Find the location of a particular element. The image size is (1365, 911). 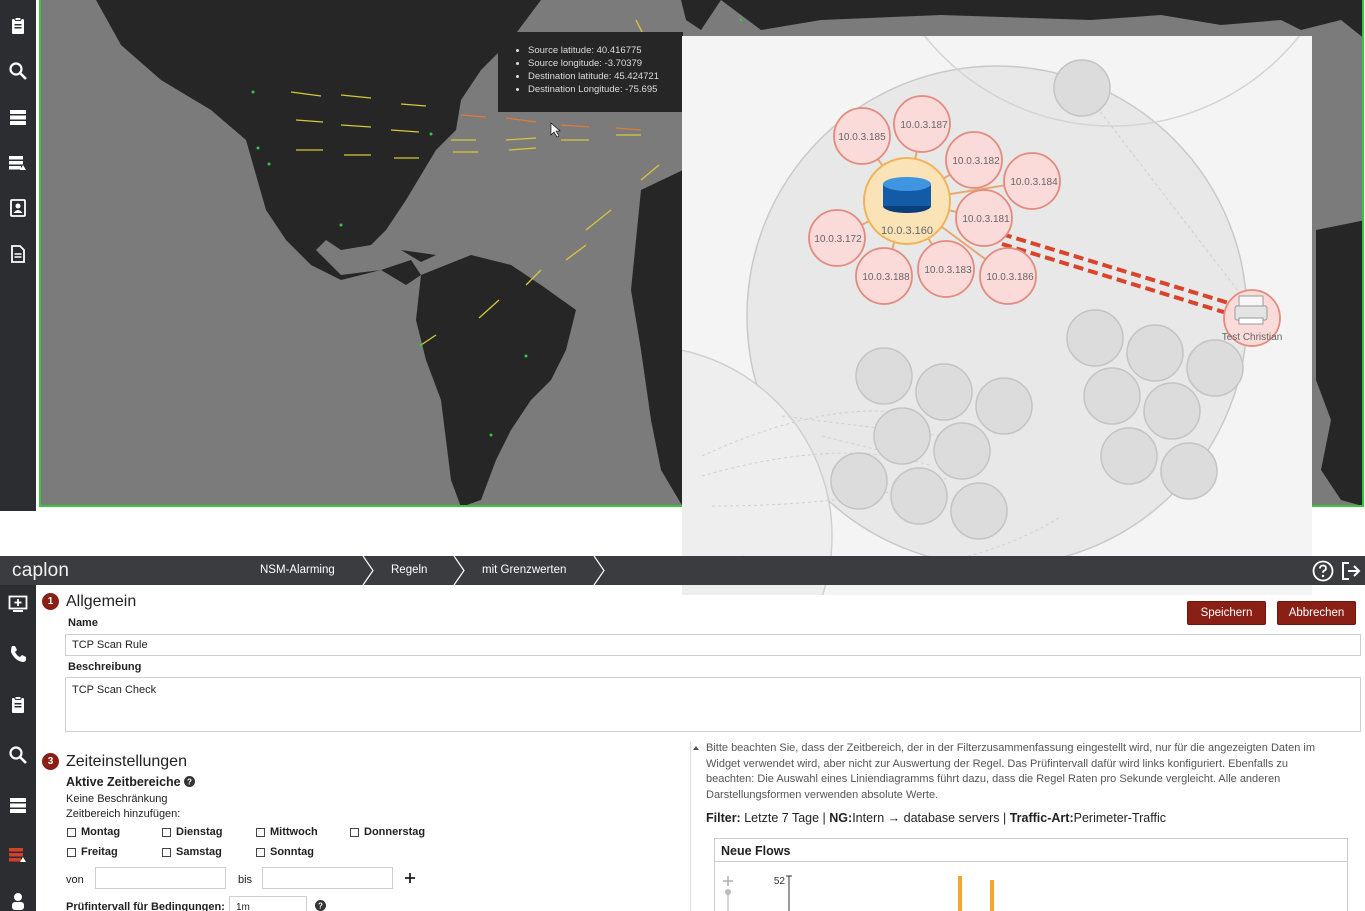

database-icon is located at coordinates (907, 195).